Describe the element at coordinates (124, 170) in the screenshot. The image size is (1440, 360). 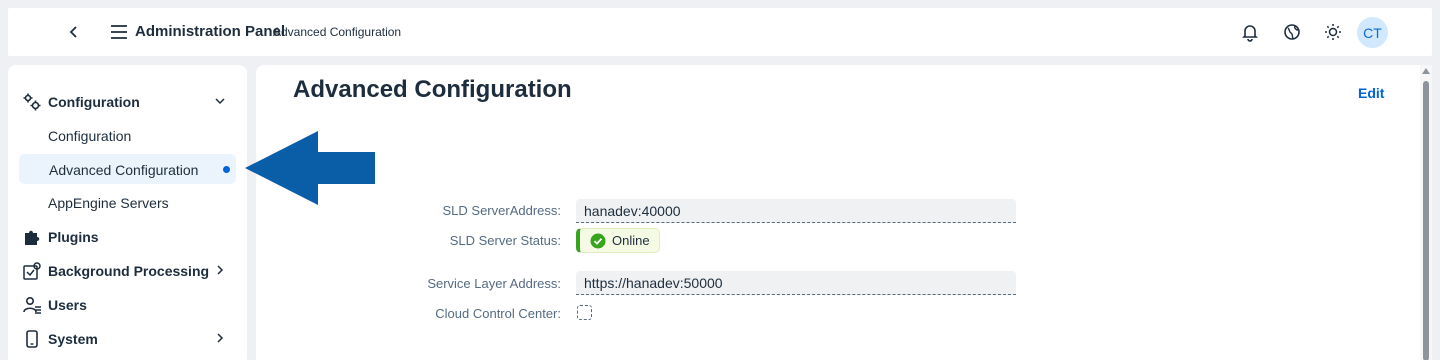
I see `sidebar-item-label: Advanced Configuration` at that location.